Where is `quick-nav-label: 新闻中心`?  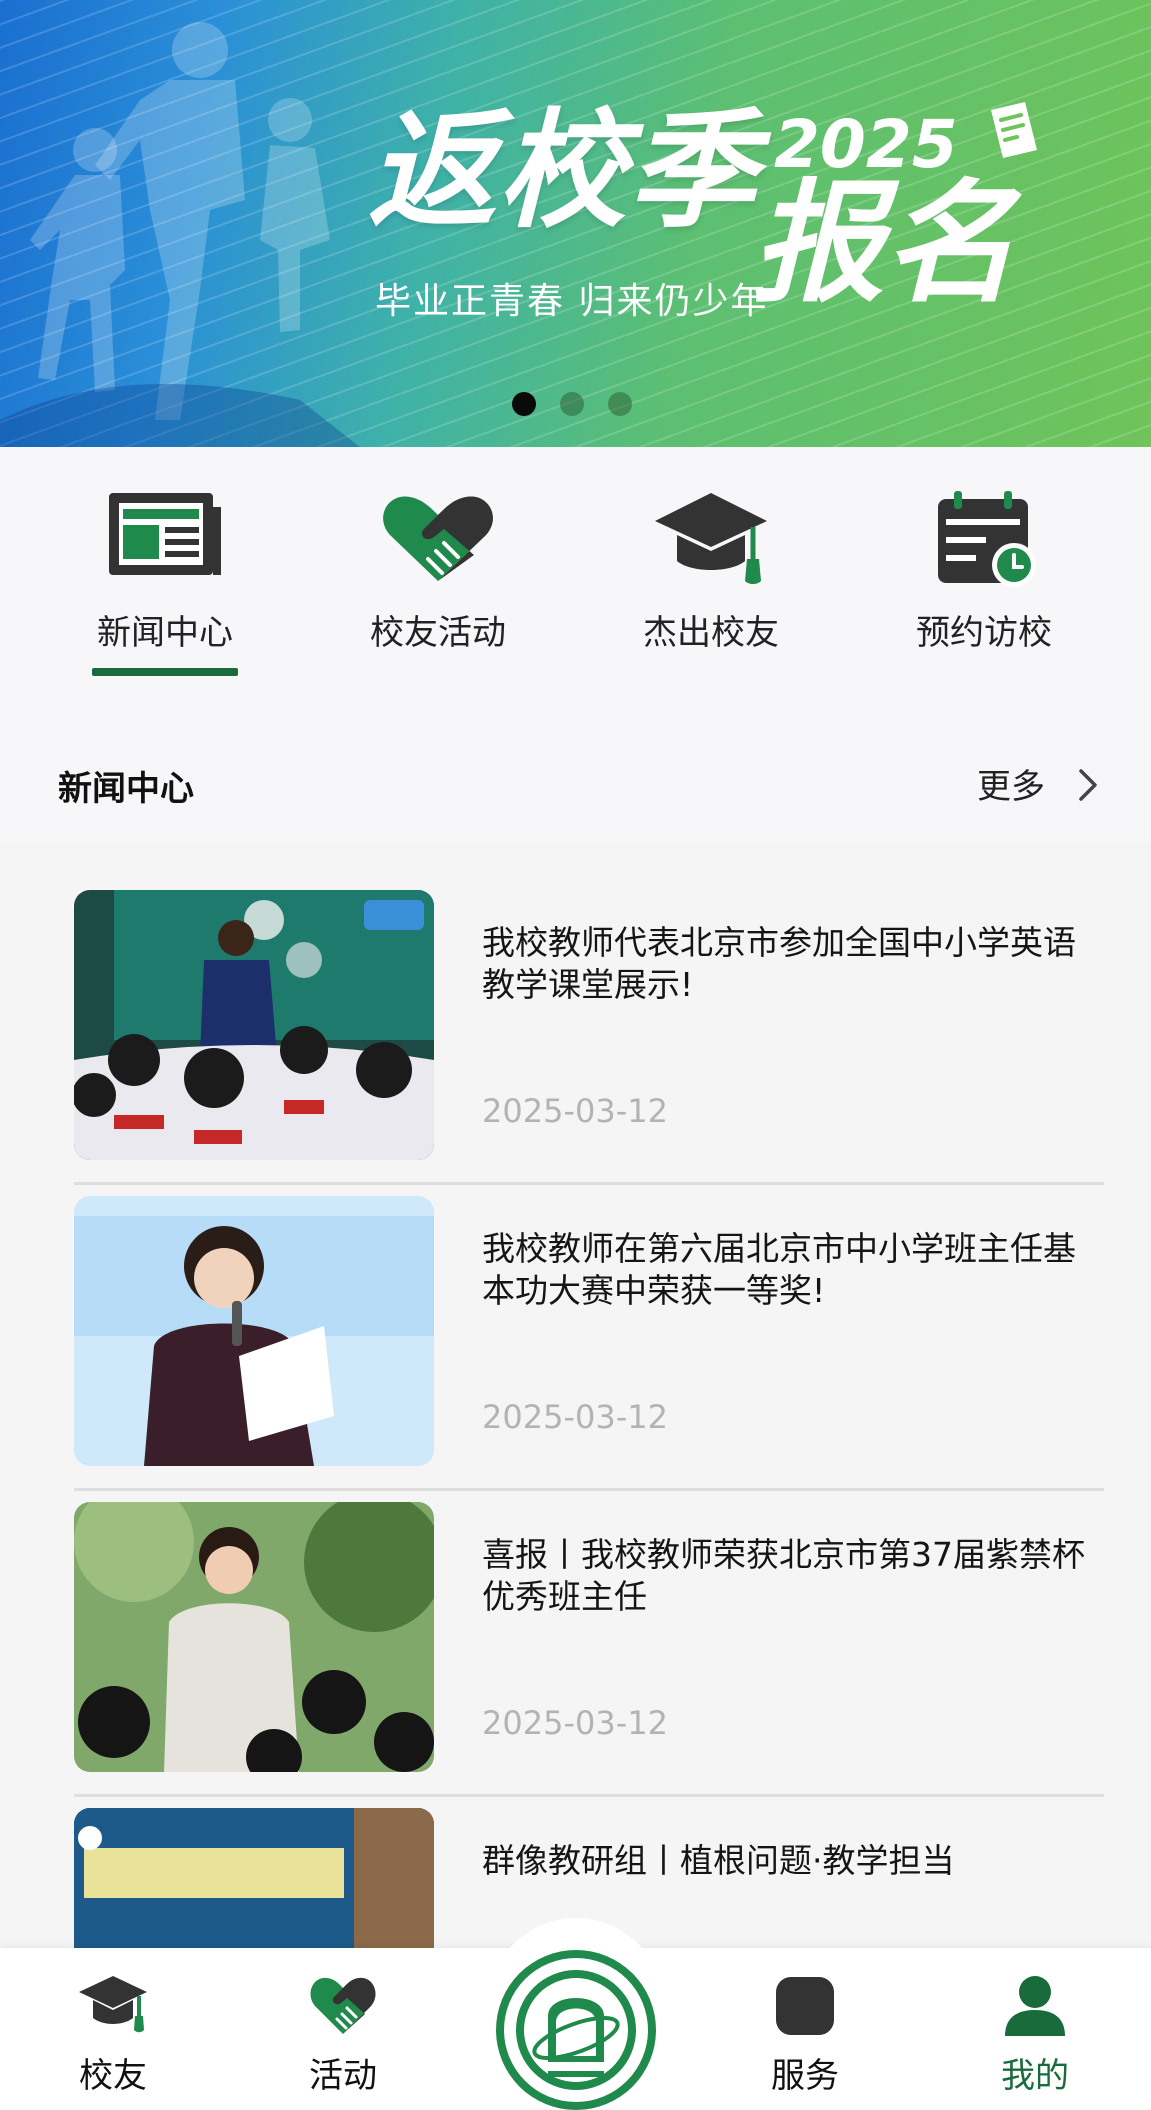 quick-nav-label: 新闻中心 is located at coordinates (165, 633).